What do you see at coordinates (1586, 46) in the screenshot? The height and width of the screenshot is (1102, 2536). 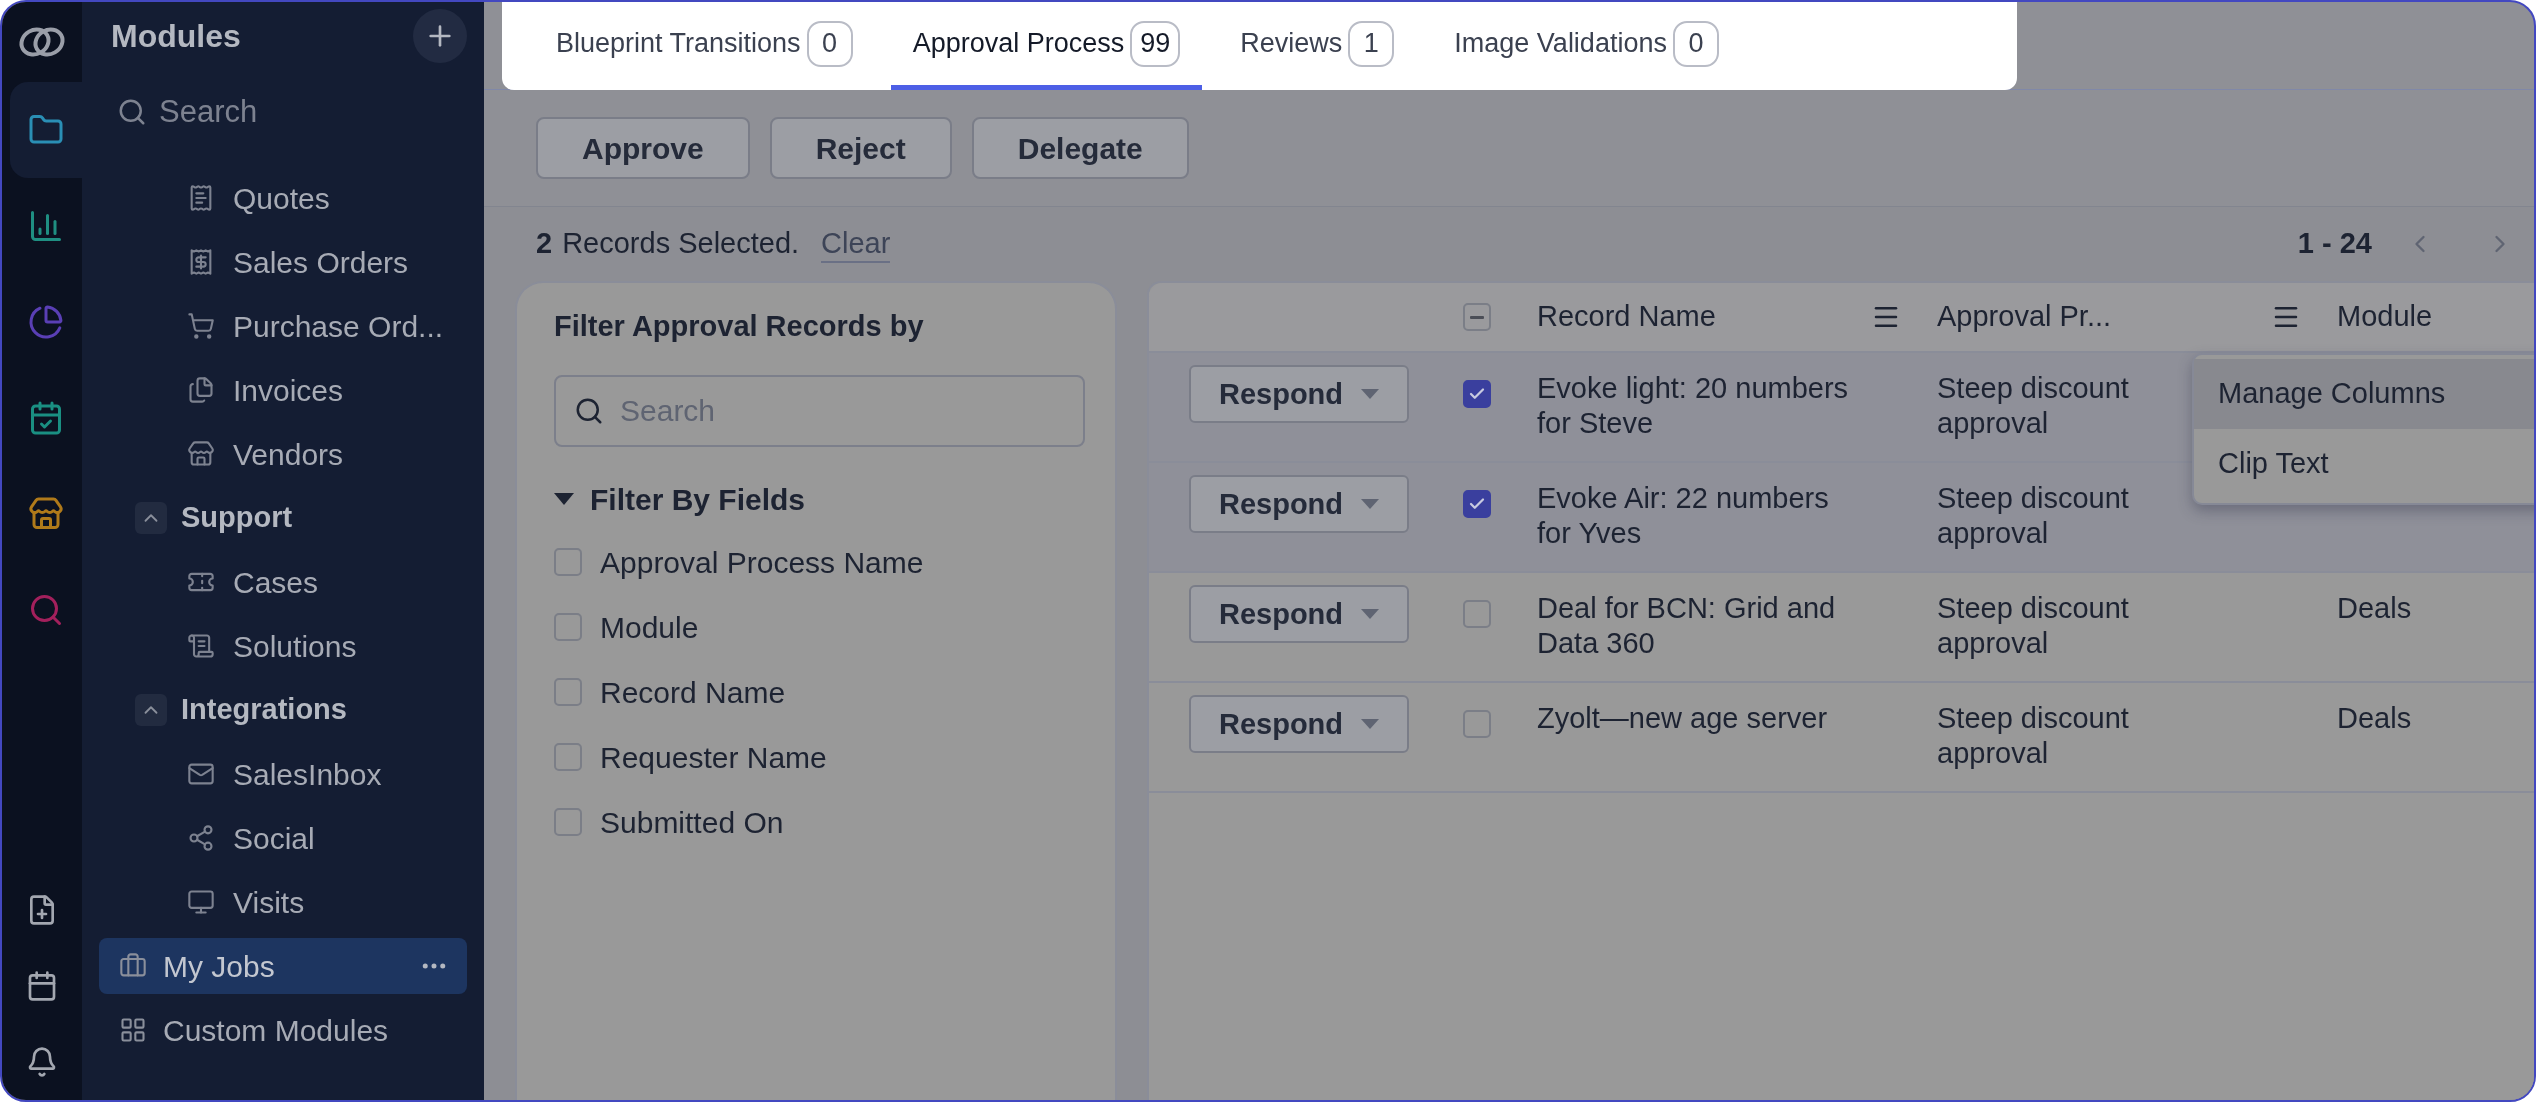 I see `tab: Image Validations 0` at bounding box center [1586, 46].